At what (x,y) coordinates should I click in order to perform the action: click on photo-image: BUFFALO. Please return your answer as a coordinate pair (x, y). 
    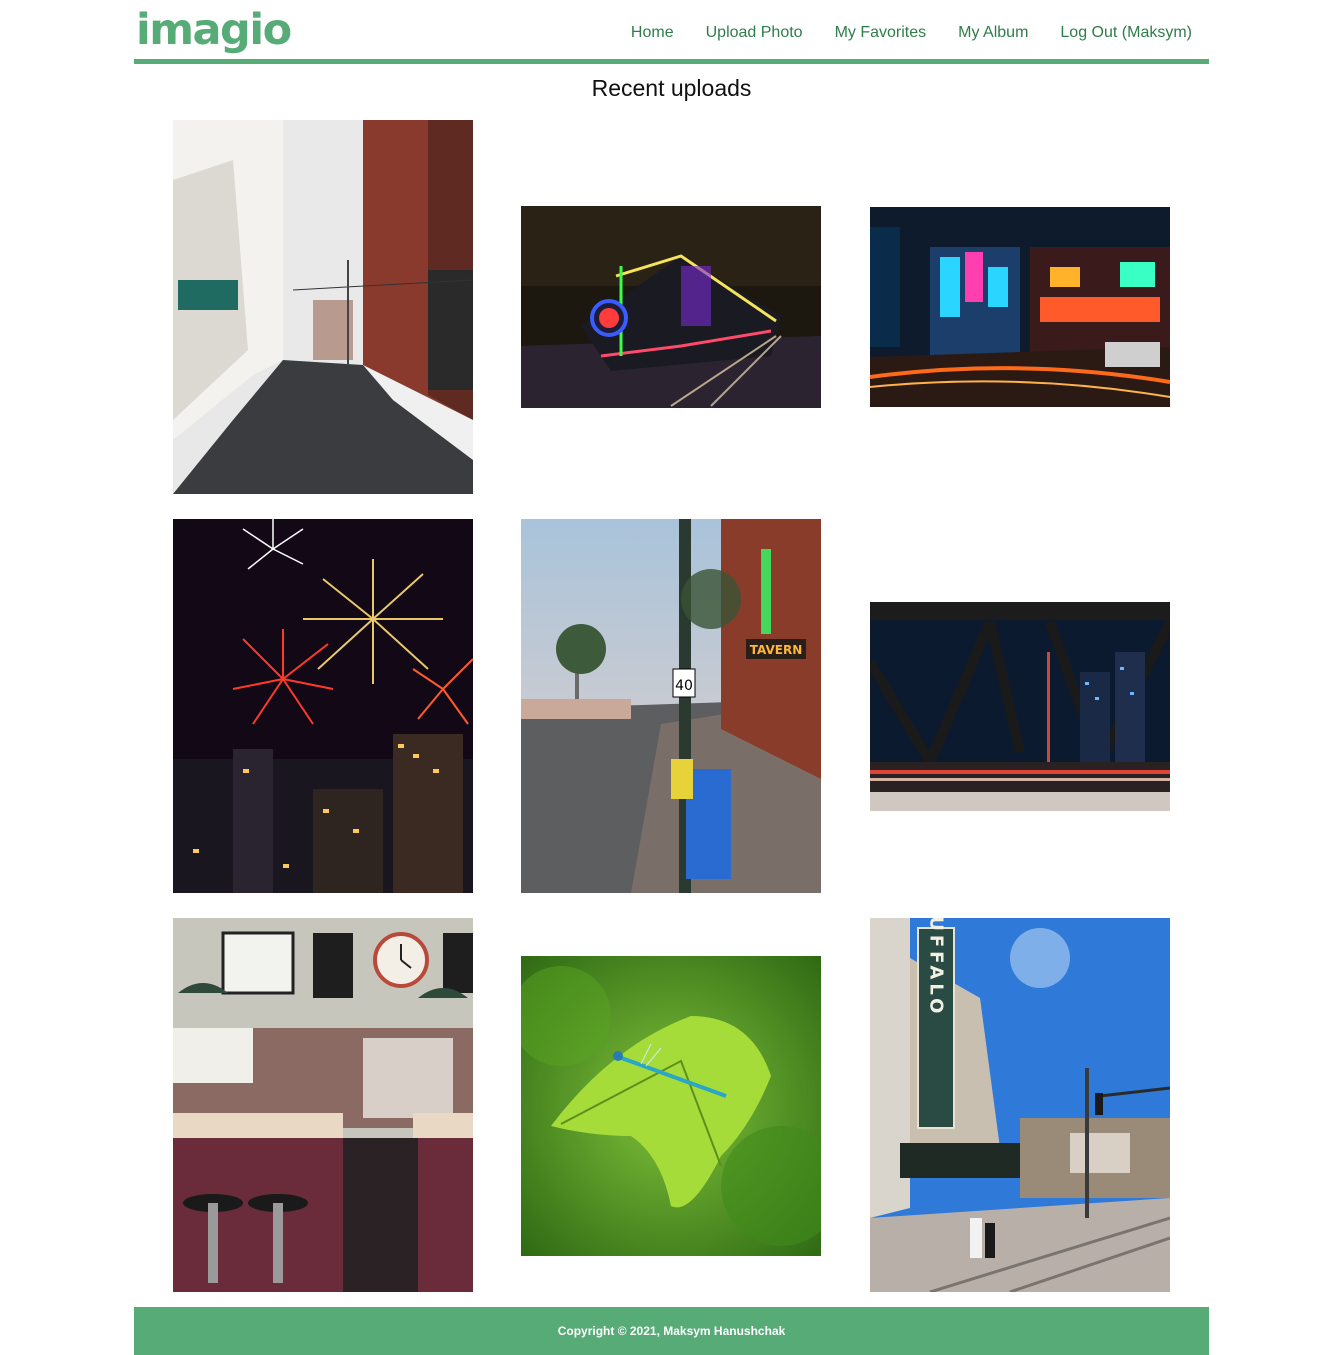
    Looking at the image, I should click on (1020, 1105).